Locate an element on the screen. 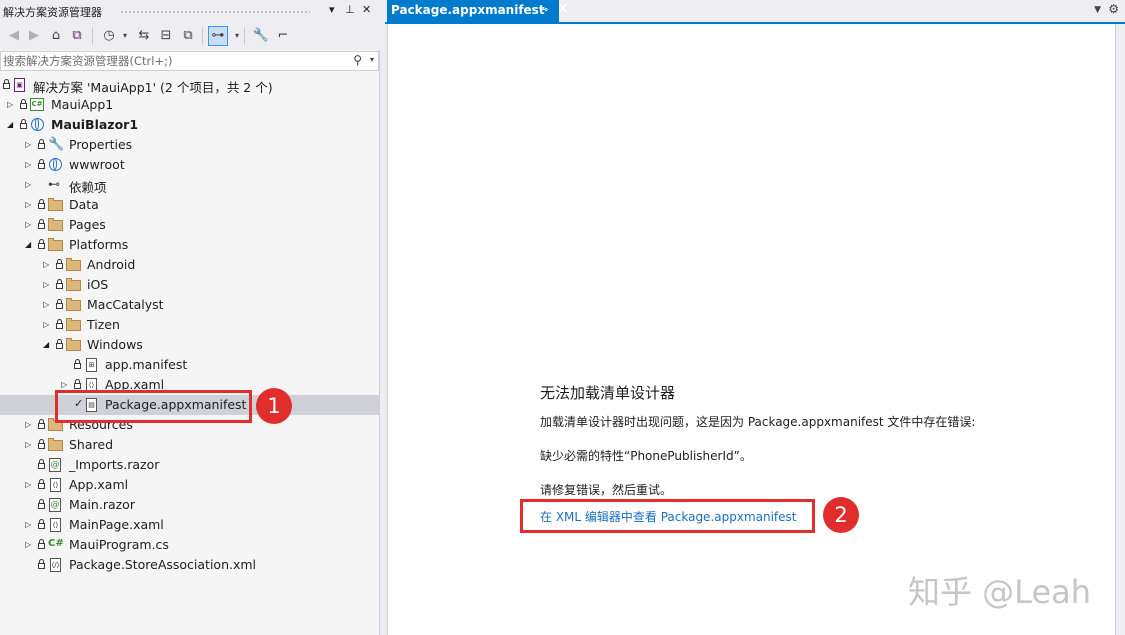 The image size is (1125, 635). tree-item-platforms: ◢ Platforms is located at coordinates (189, 245).